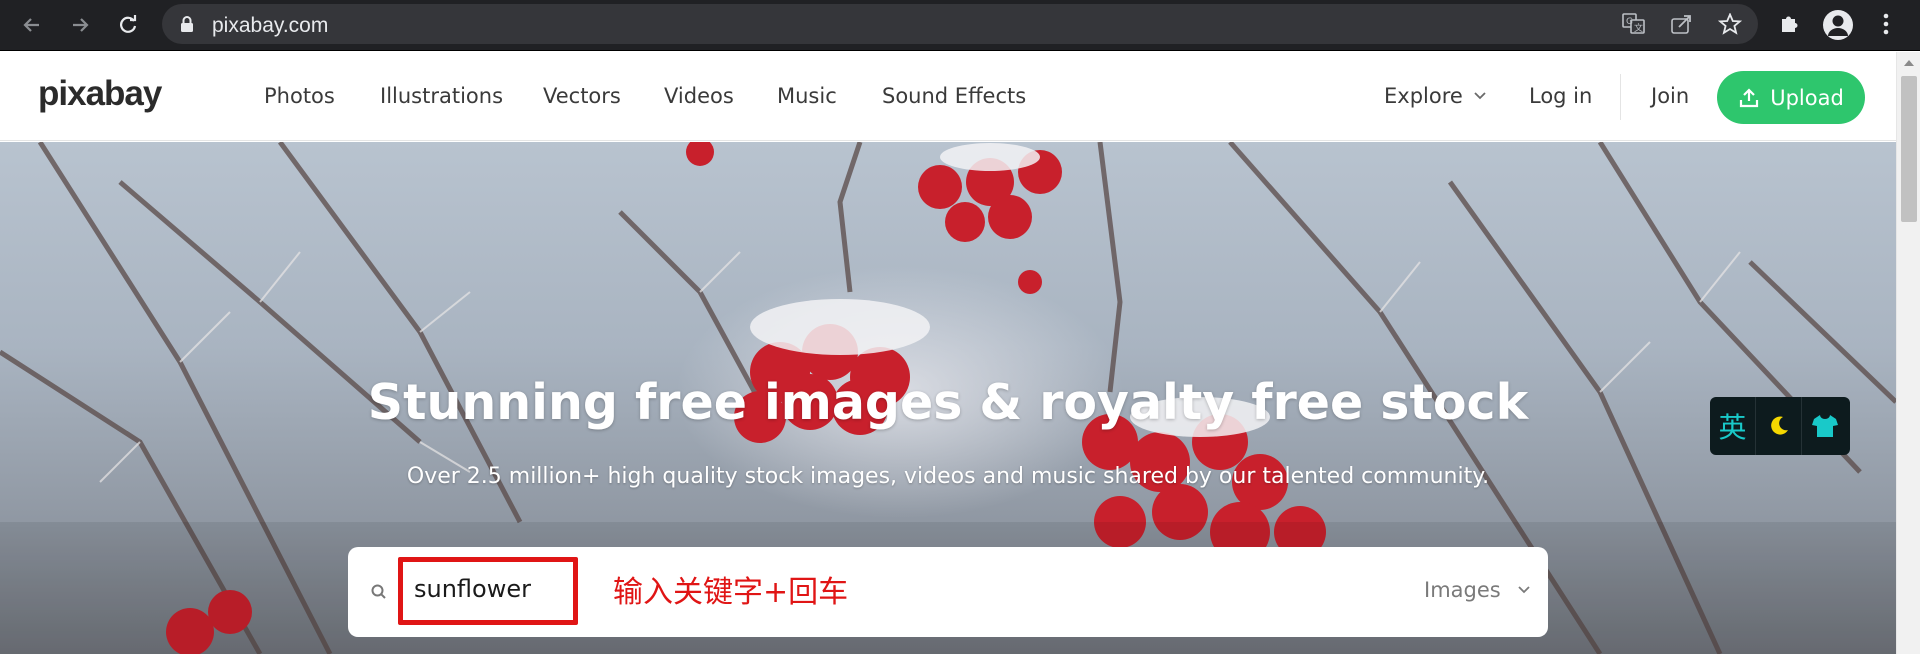 This screenshot has width=1920, height=654. What do you see at coordinates (807, 96) in the screenshot?
I see `nav-music: Music` at bounding box center [807, 96].